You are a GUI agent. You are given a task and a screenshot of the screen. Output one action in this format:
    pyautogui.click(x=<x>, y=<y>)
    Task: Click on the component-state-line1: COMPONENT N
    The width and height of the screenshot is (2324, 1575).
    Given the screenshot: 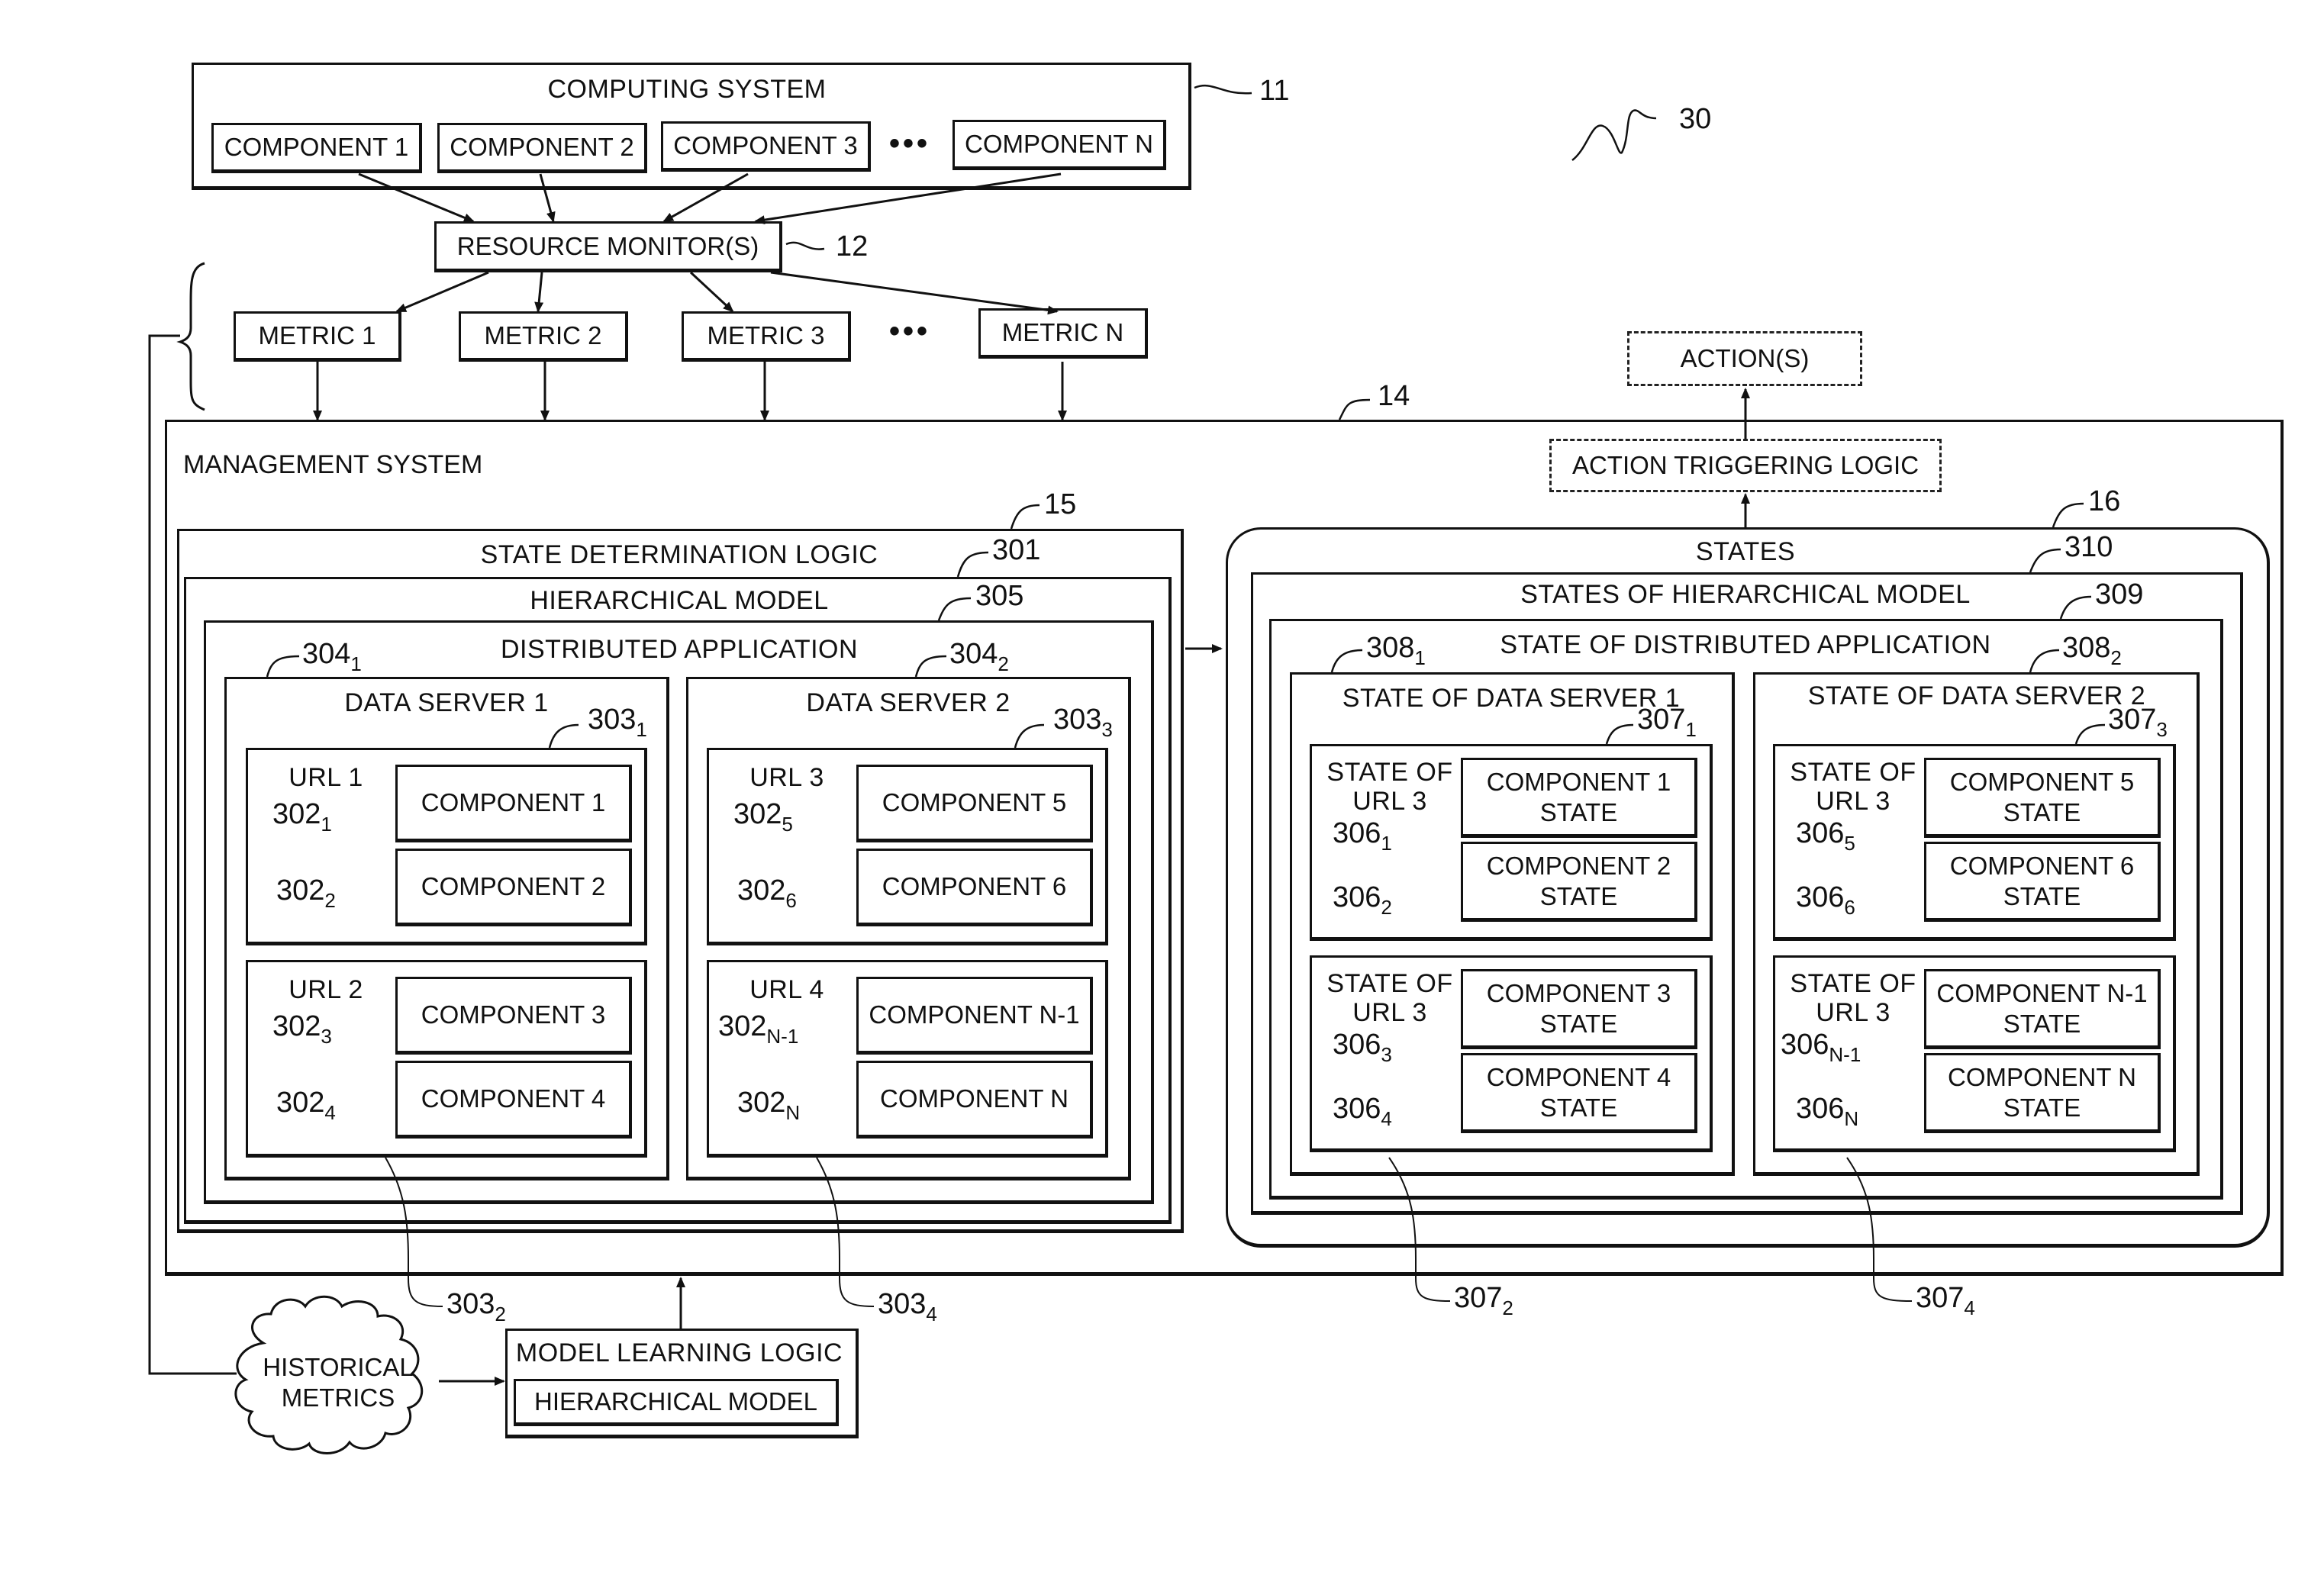 What is the action you would take?
    pyautogui.click(x=2042, y=1076)
    